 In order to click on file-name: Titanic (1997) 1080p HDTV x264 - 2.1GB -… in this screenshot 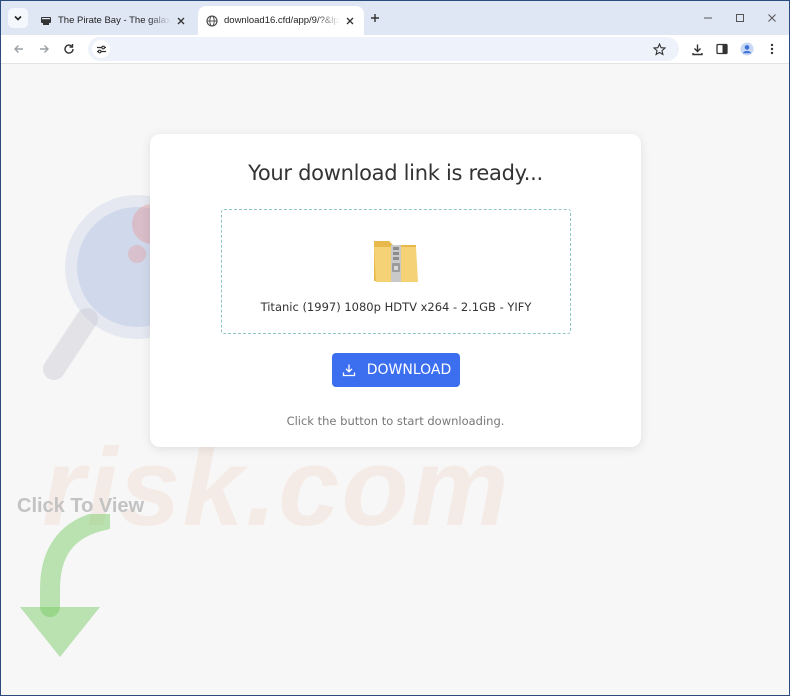, I will do `click(396, 307)`.